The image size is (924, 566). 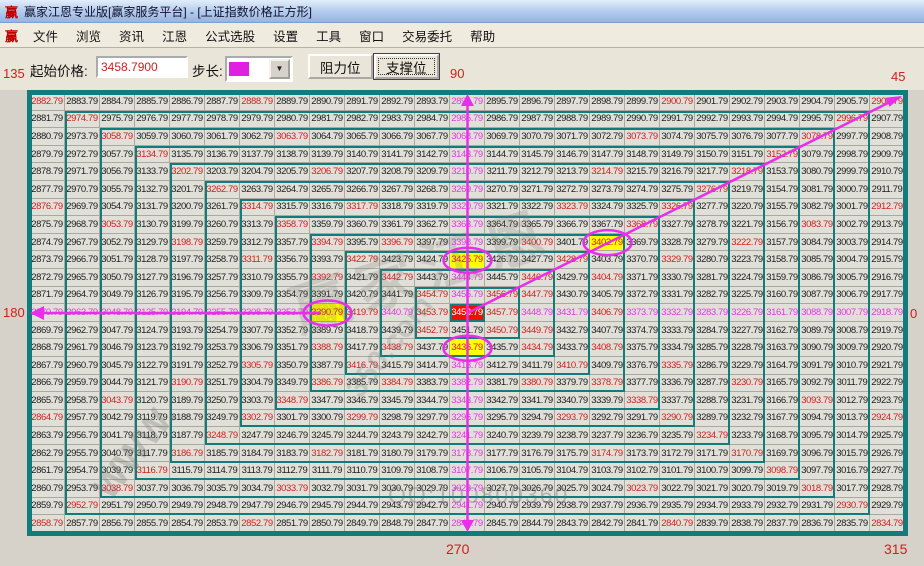 What do you see at coordinates (397, 119) in the screenshot?
I see `price-cell: 2983.79` at bounding box center [397, 119].